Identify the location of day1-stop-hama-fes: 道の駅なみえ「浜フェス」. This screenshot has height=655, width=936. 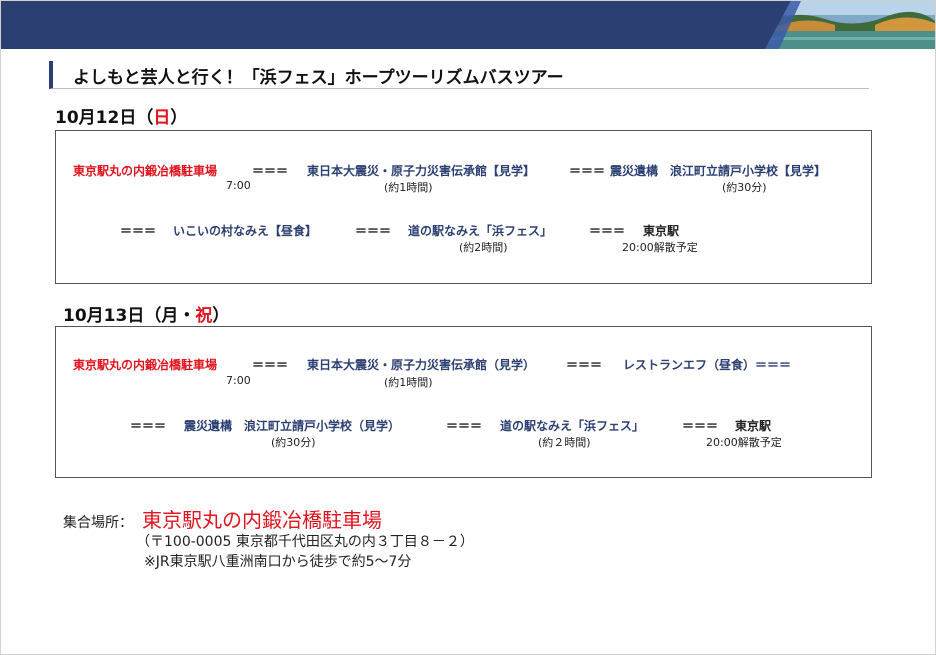
(480, 231).